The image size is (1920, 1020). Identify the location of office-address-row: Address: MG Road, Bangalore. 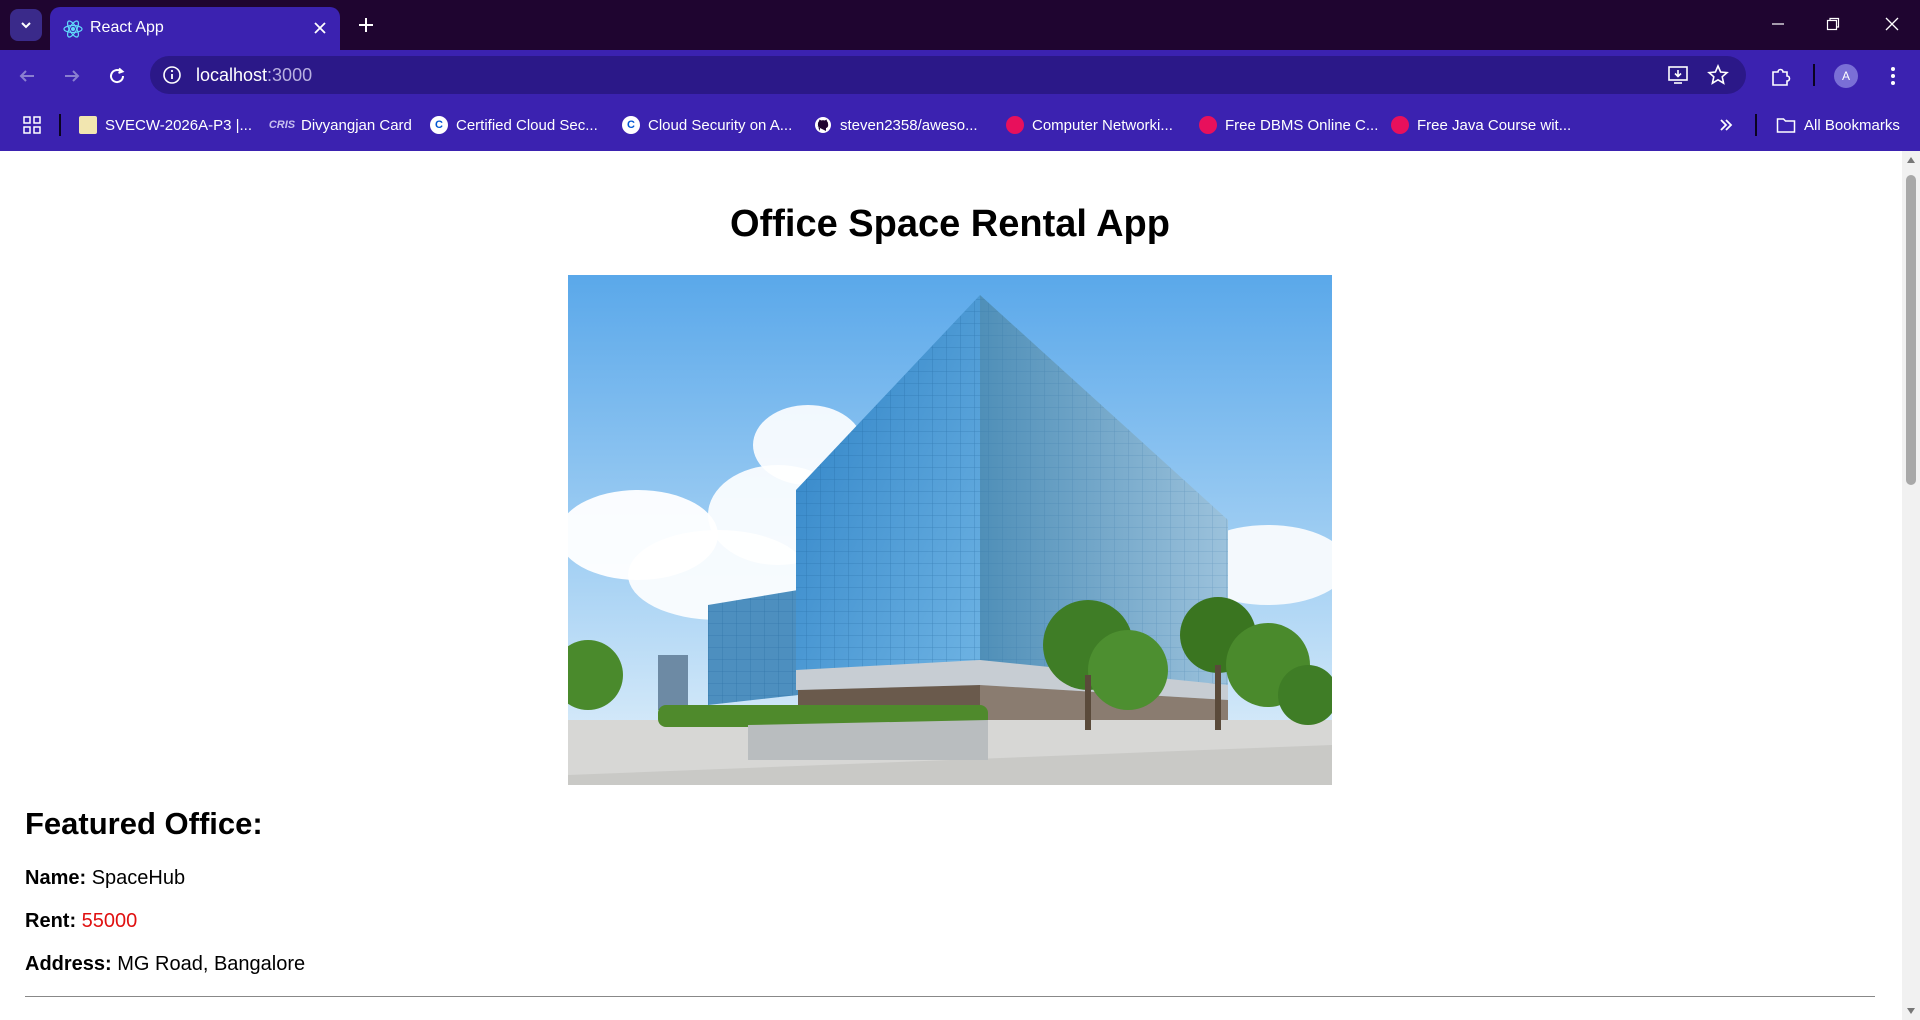
(165, 964).